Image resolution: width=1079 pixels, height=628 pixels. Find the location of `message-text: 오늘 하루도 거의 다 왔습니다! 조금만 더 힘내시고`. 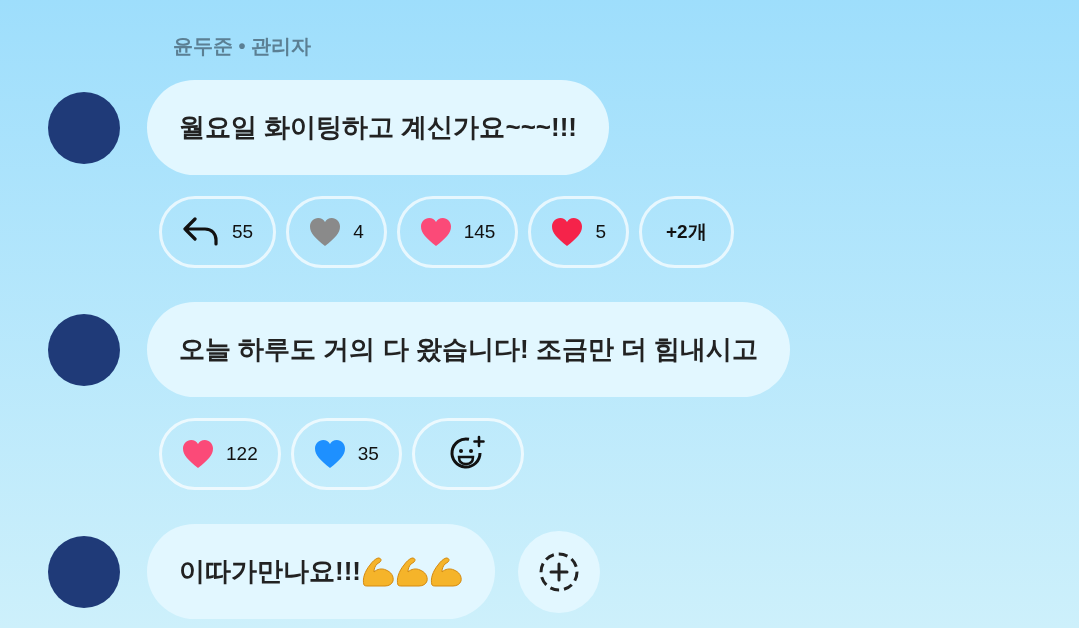

message-text: 오늘 하루도 거의 다 왔습니다! 조금만 더 힘내시고 is located at coordinates (469, 349).